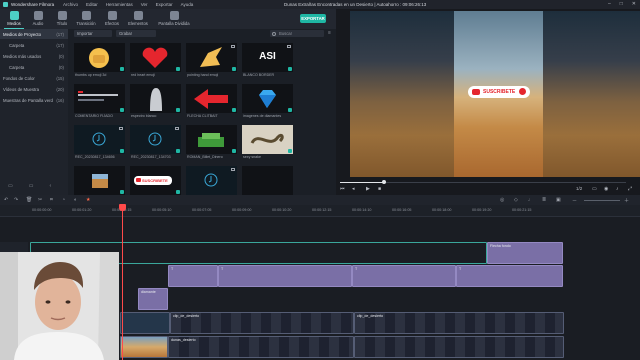  Describe the element at coordinates (34, 67) in the screenshot. I see `sidebar-item-folder-2: Carpeta (0)` at that location.